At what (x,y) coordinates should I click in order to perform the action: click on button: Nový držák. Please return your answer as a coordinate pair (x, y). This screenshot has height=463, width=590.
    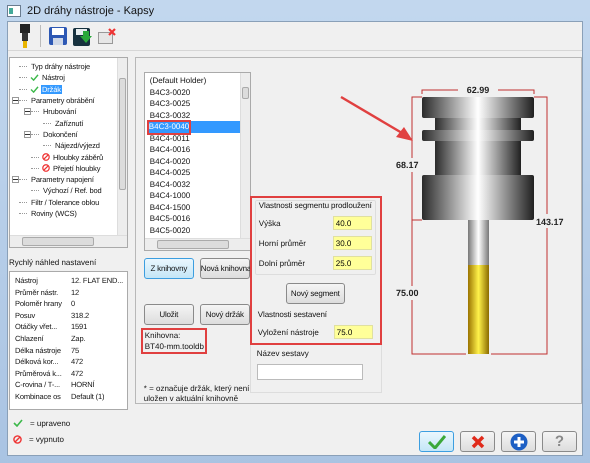
    Looking at the image, I should click on (225, 314).